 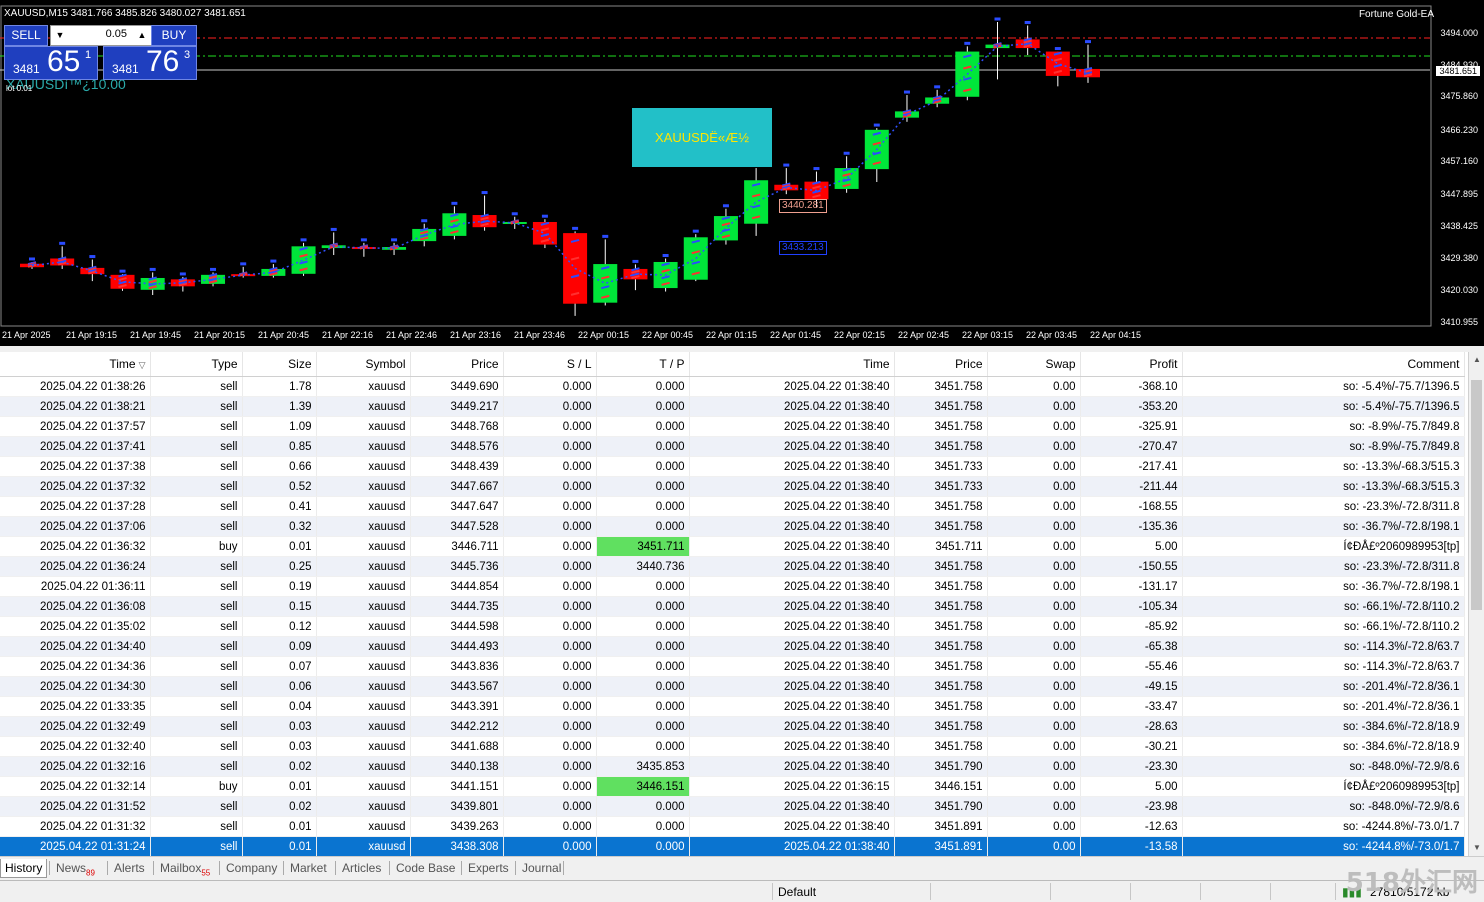 What do you see at coordinates (150, 62) in the screenshot?
I see `ask-price-button: 3481 76 3` at bounding box center [150, 62].